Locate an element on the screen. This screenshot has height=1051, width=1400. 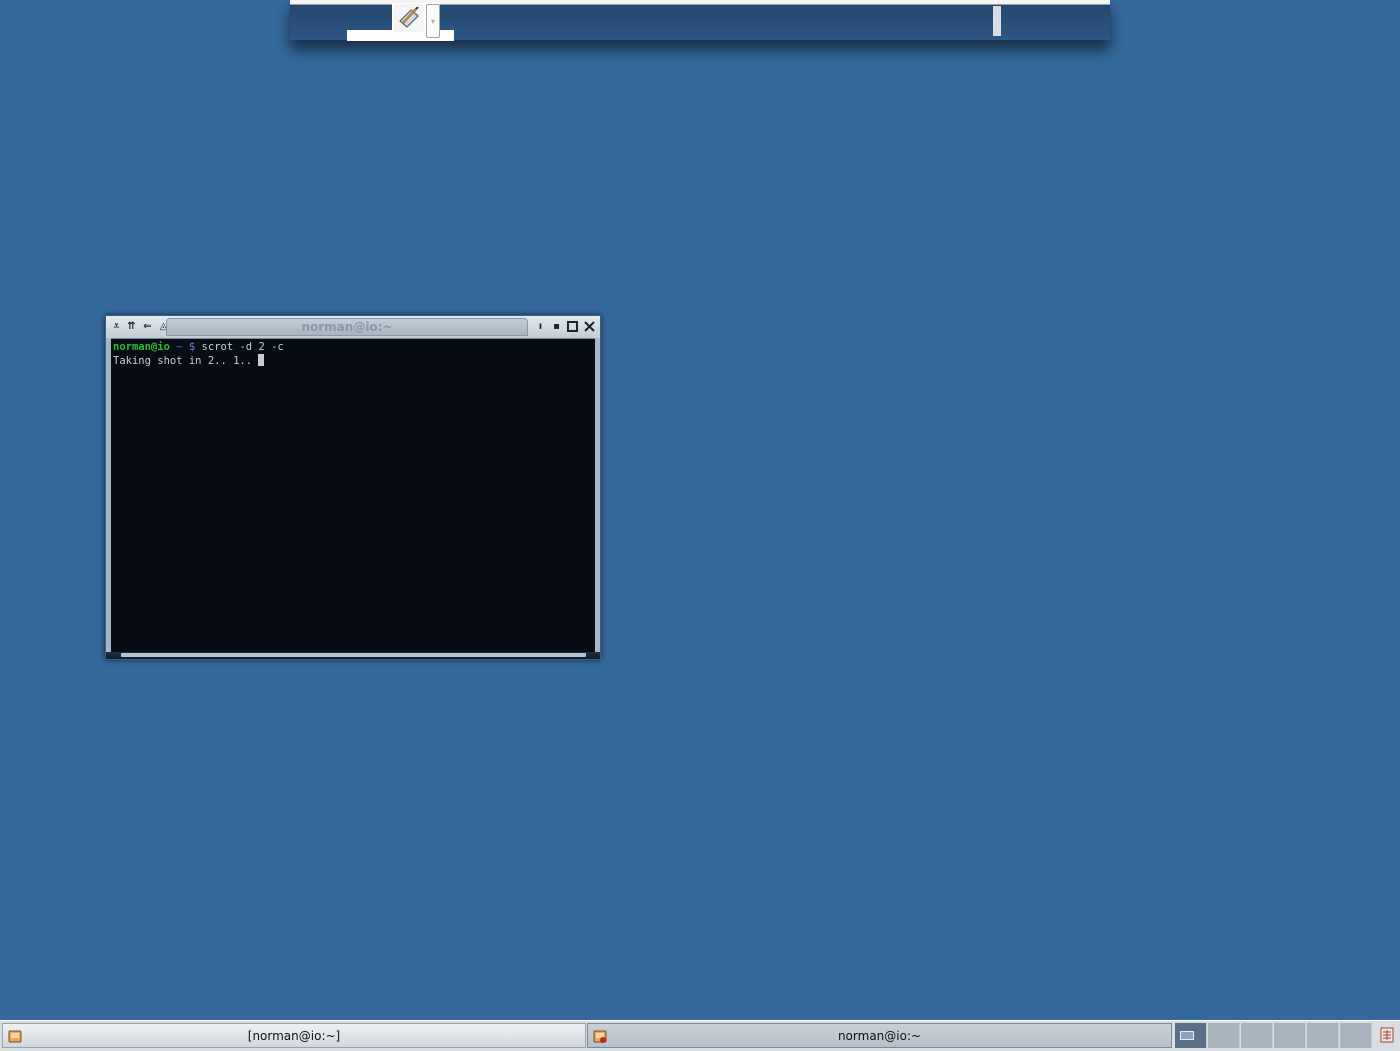
shade-icon: ⇐ is located at coordinates (147, 326).